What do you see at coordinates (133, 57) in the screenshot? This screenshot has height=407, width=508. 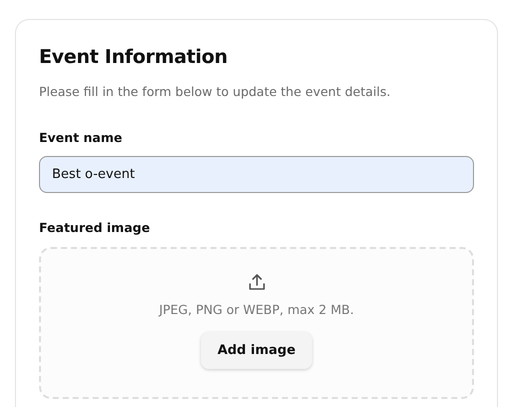 I see `card-title: Event Information` at bounding box center [133, 57].